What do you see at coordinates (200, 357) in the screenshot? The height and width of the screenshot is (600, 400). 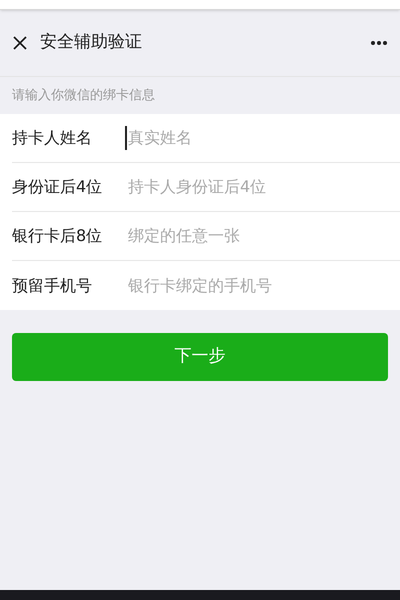 I see `next-button: 下一步` at bounding box center [200, 357].